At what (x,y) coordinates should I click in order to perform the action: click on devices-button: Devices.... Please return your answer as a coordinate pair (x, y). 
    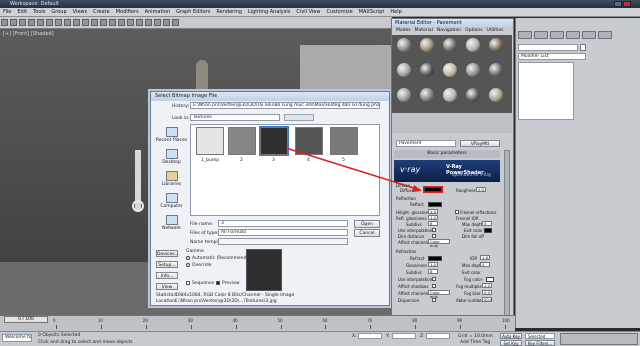
    Looking at the image, I should click on (167, 253).